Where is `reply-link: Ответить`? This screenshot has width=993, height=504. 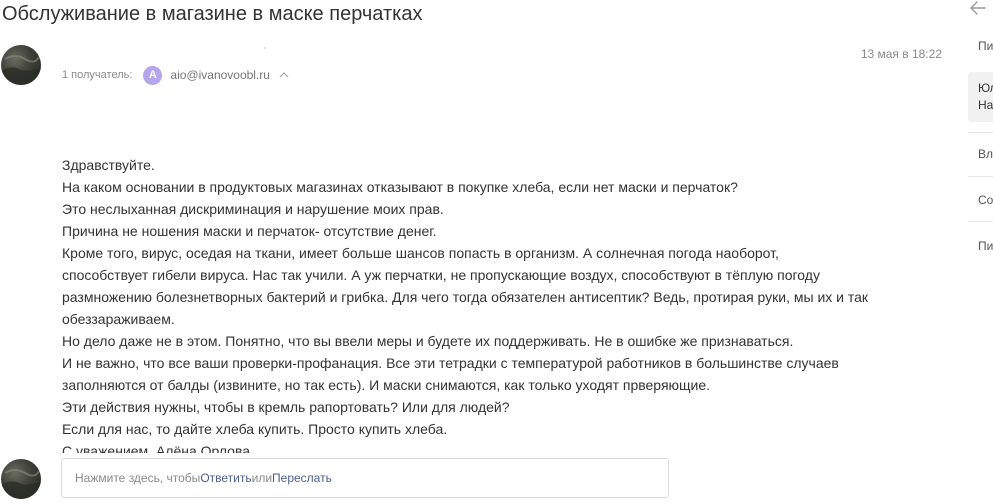
reply-link: Ответить is located at coordinates (225, 478).